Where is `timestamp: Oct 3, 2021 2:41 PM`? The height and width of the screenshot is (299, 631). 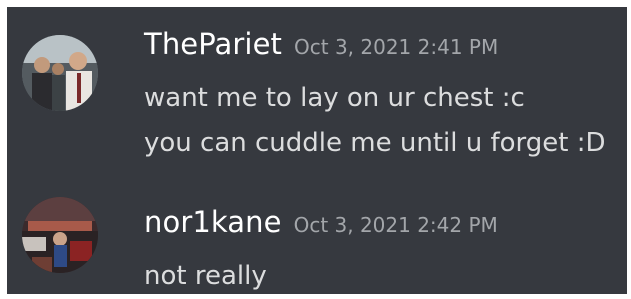
timestamp: Oct 3, 2021 2:41 PM is located at coordinates (396, 47).